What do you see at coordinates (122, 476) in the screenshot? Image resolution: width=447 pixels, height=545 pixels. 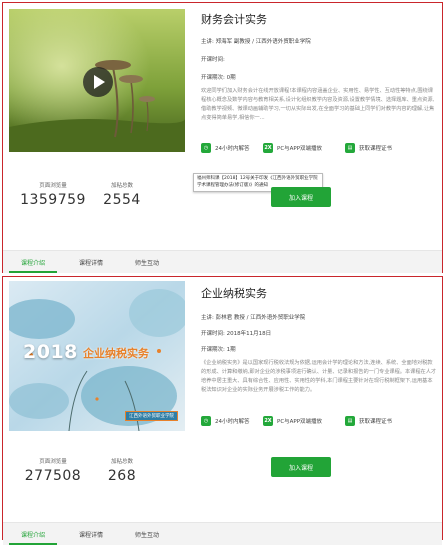 I see `learners-value: 268` at bounding box center [122, 476].